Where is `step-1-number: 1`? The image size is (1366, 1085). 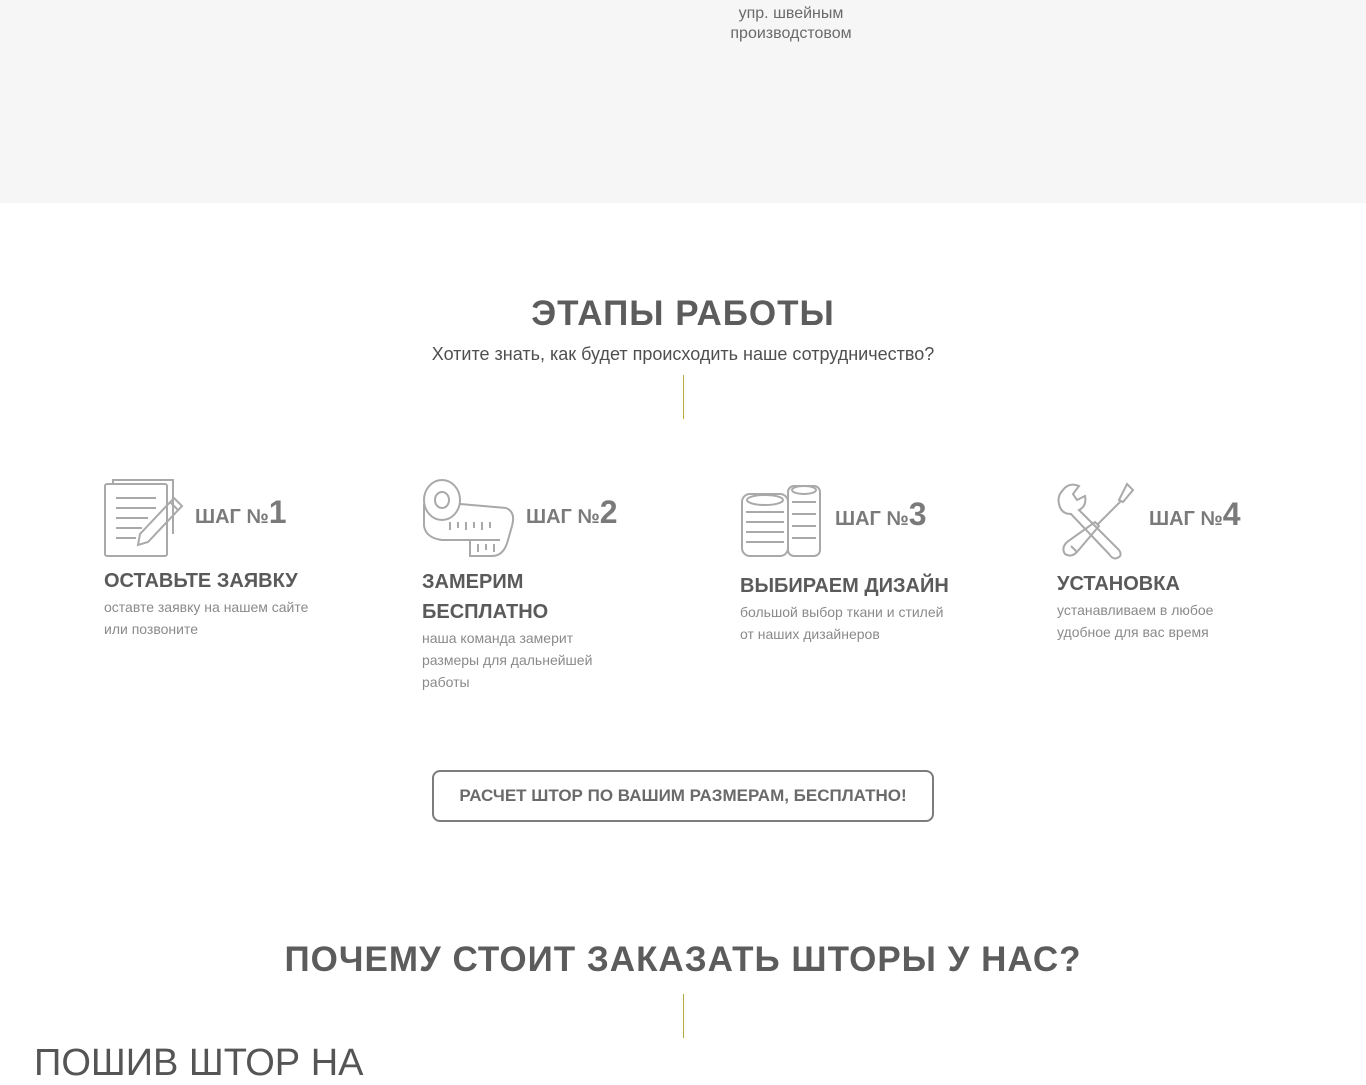
step-1-number: 1 is located at coordinates (277, 512).